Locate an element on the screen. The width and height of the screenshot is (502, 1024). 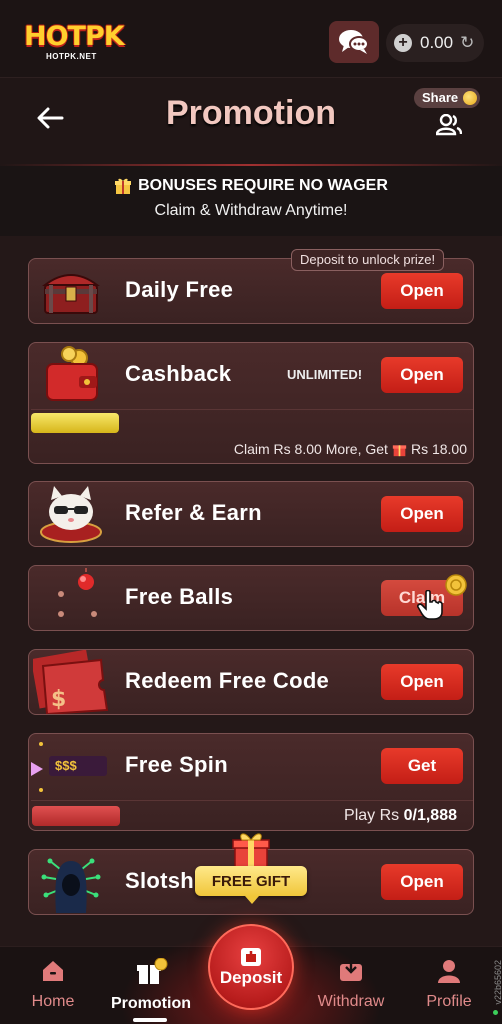
chat-icon is located at coordinates (354, 42).